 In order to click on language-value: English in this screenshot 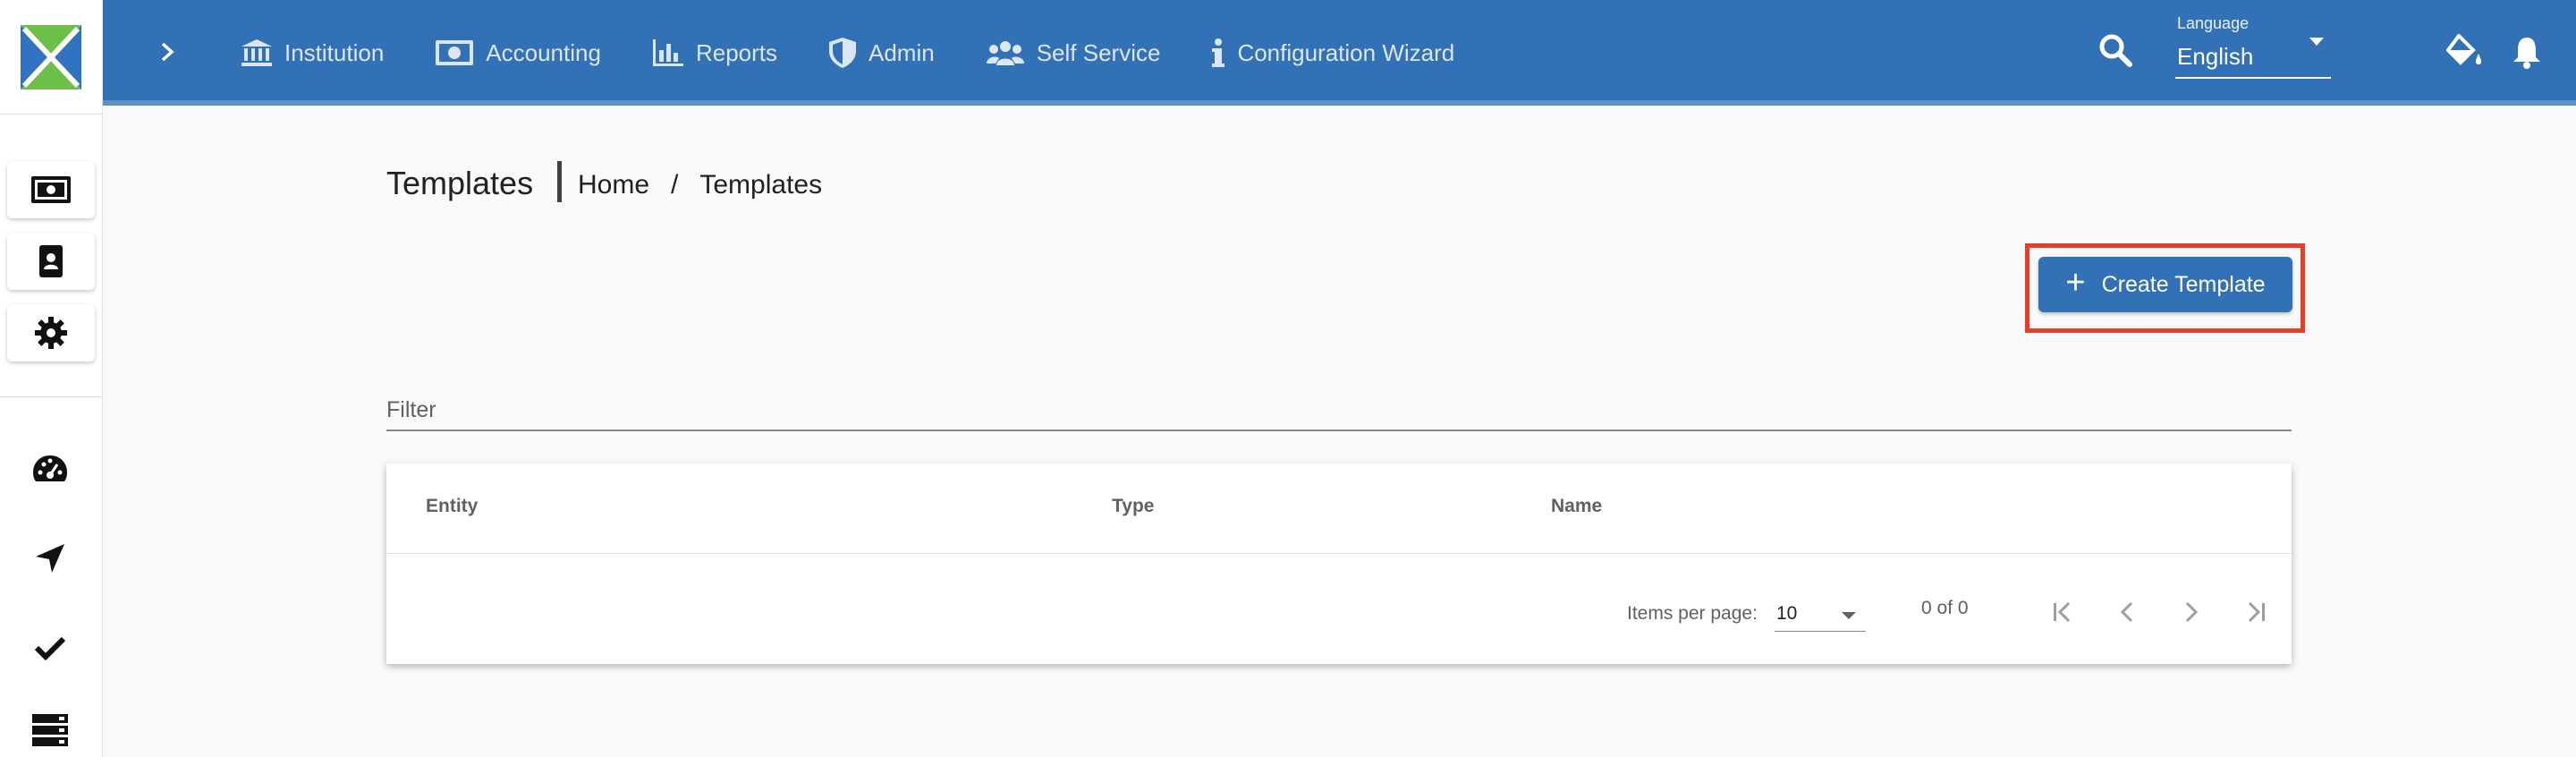, I will do `click(2215, 56)`.